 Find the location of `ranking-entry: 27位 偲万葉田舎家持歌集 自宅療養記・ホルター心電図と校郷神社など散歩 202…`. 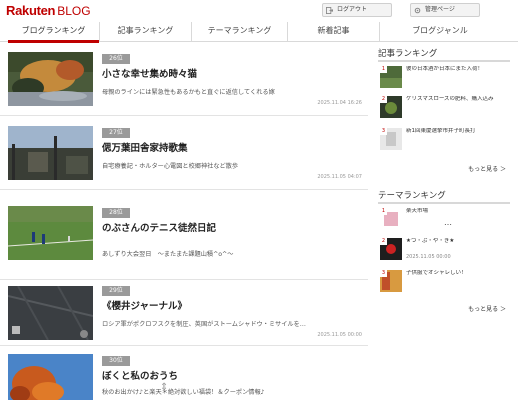

ranking-entry: 27位 偲万葉田舎家持歌集 自宅療養記・ホルター心電図と校郷神社など散歩 202… is located at coordinates (184, 156).